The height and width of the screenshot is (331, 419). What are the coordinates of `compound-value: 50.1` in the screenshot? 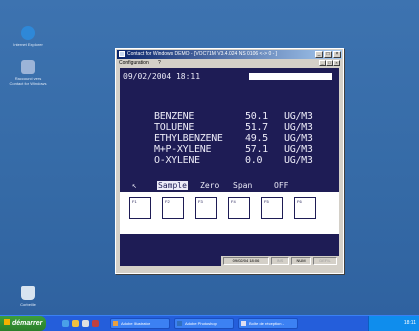 It's located at (256, 116).